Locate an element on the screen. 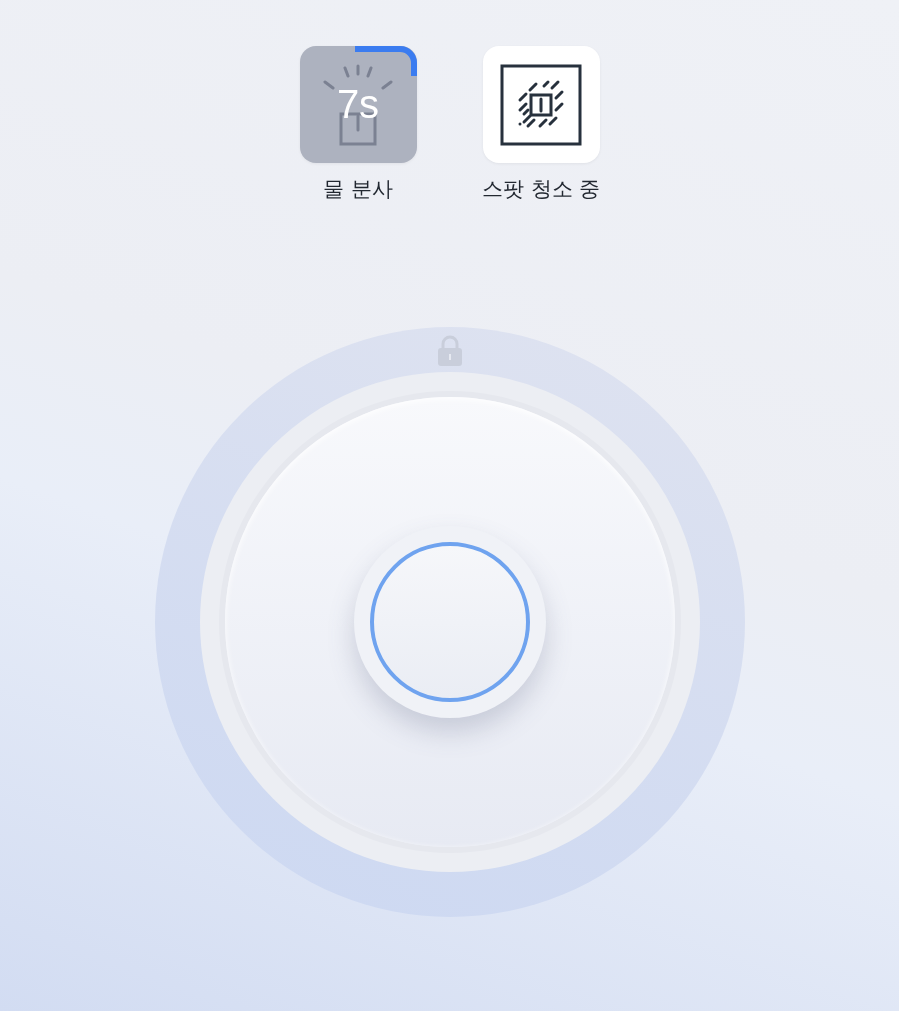  mode-label: 물 분사 is located at coordinates (358, 189).